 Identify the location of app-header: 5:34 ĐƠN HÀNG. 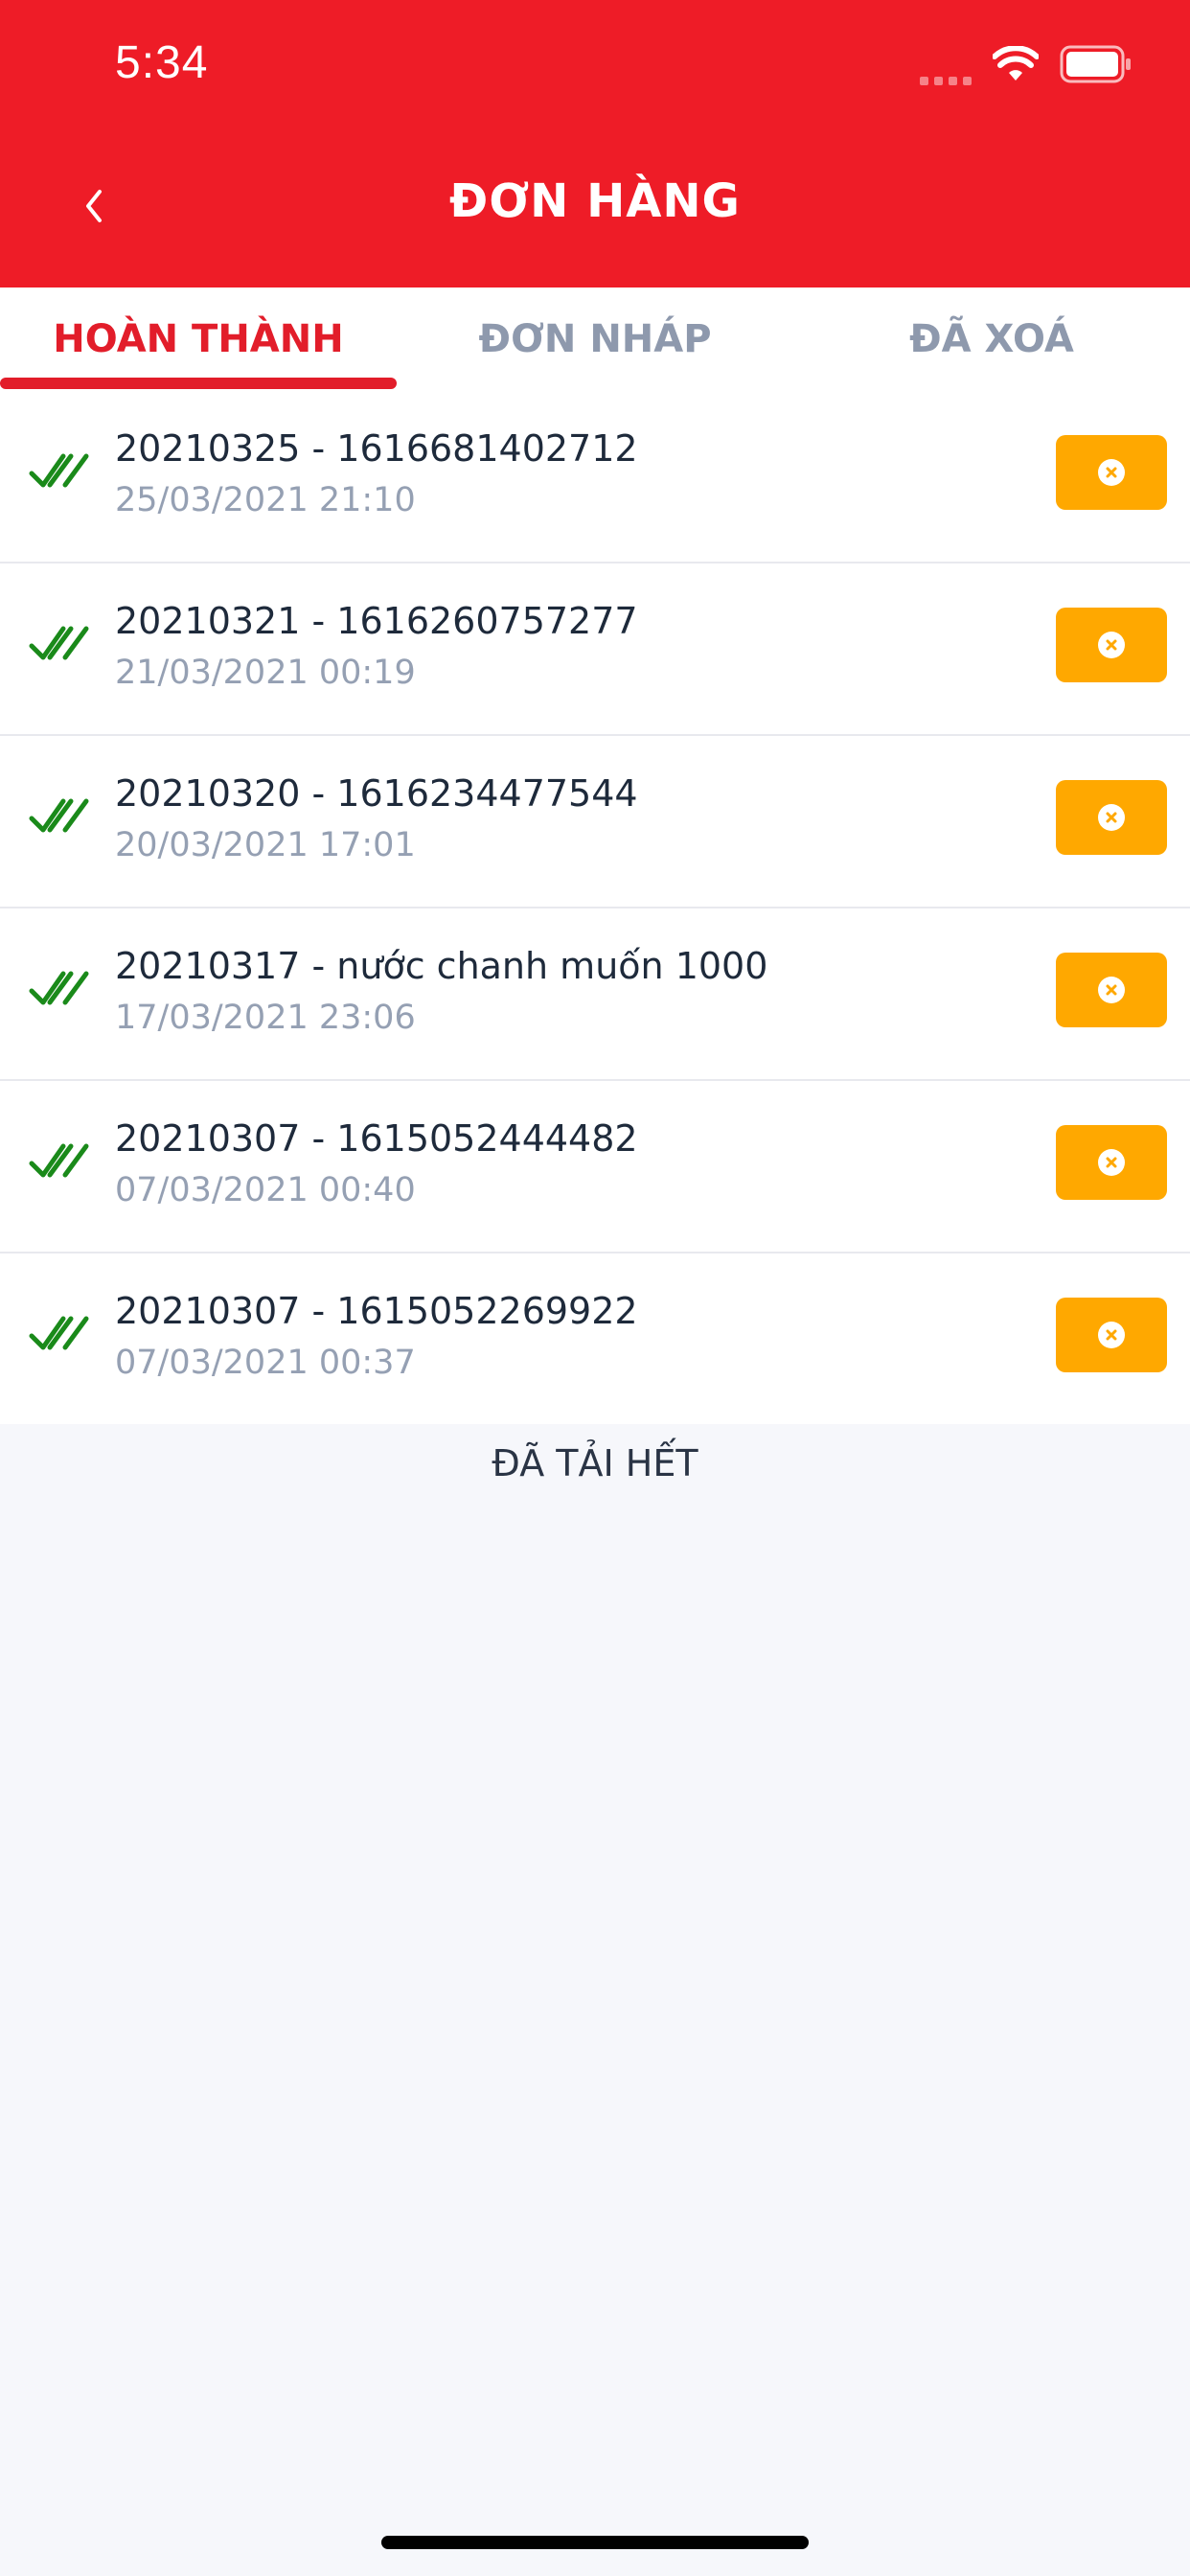
(595, 144).